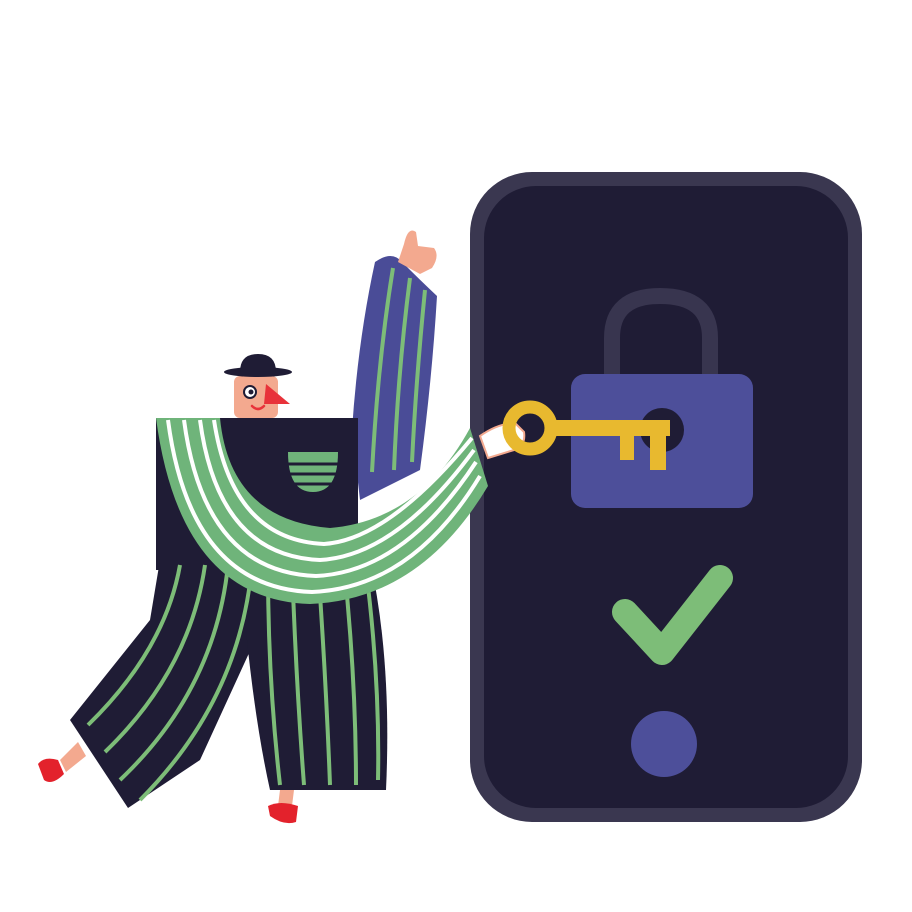 This screenshot has height=912, width=912. I want to click on hat-crown, so click(258, 363).